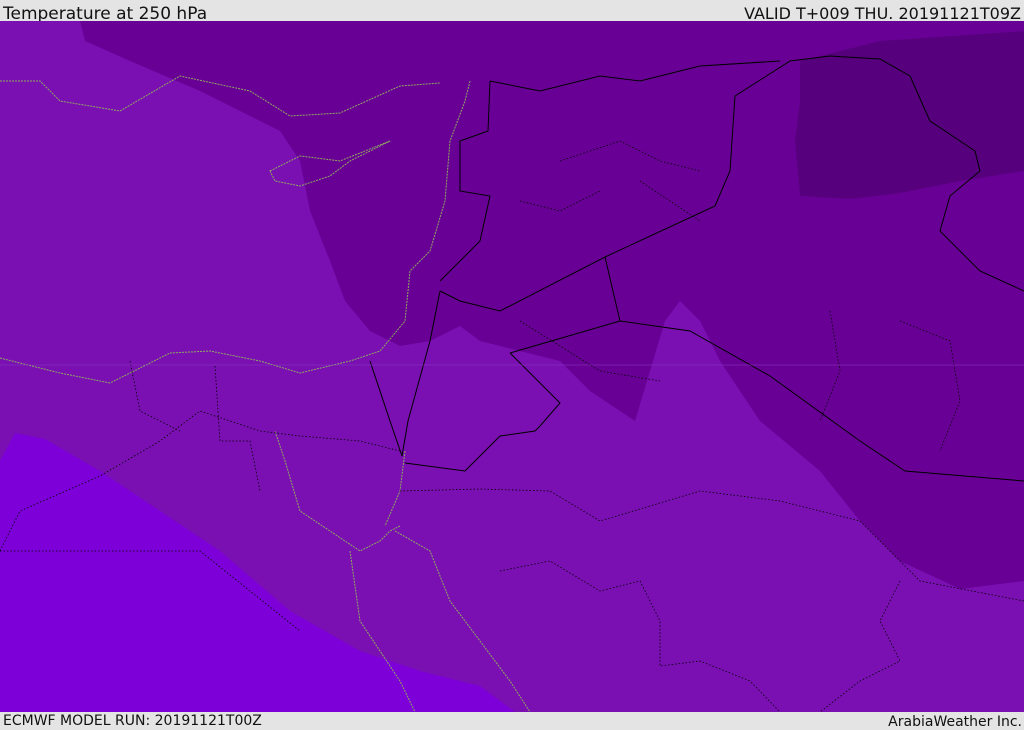 The image size is (1024, 730). I want to click on model-run: ECMWF MODEL RUN: 20191121T00Z, so click(132, 721).